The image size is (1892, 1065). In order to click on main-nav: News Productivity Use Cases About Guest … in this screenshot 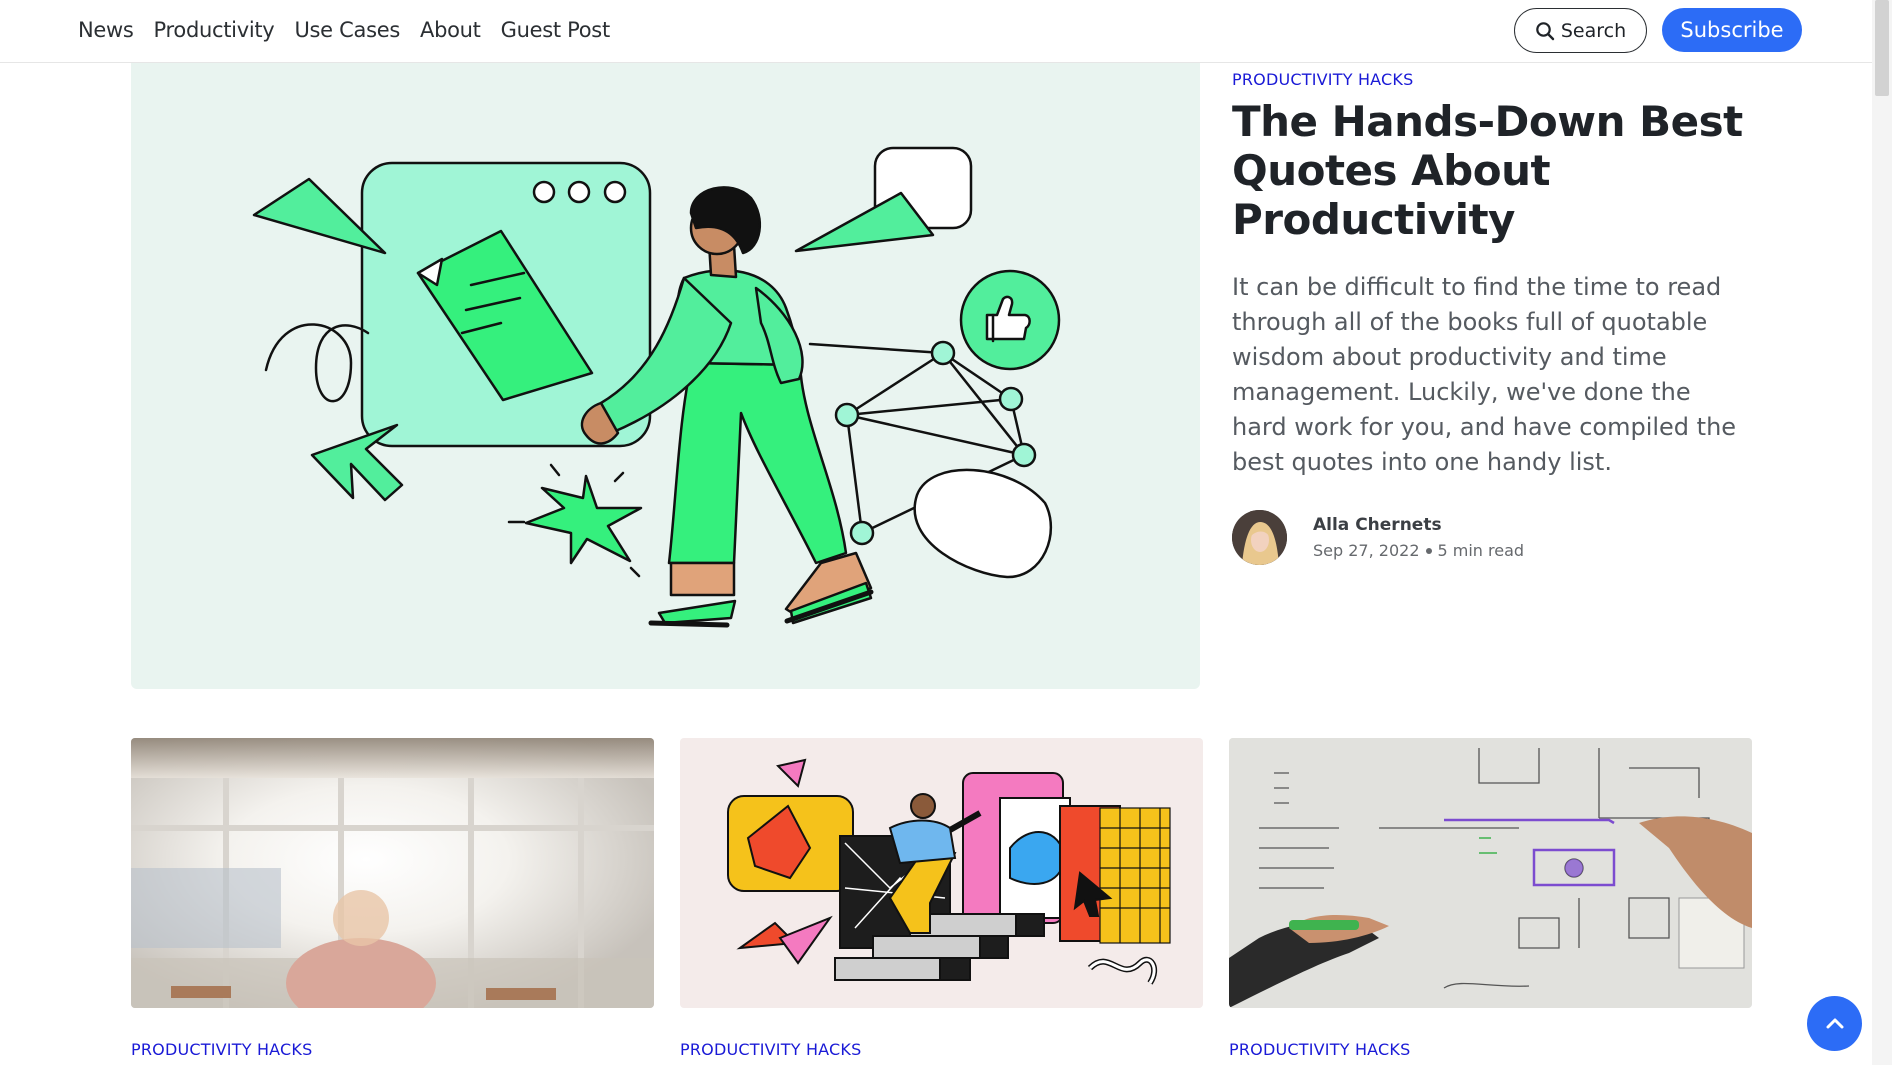, I will do `click(344, 30)`.